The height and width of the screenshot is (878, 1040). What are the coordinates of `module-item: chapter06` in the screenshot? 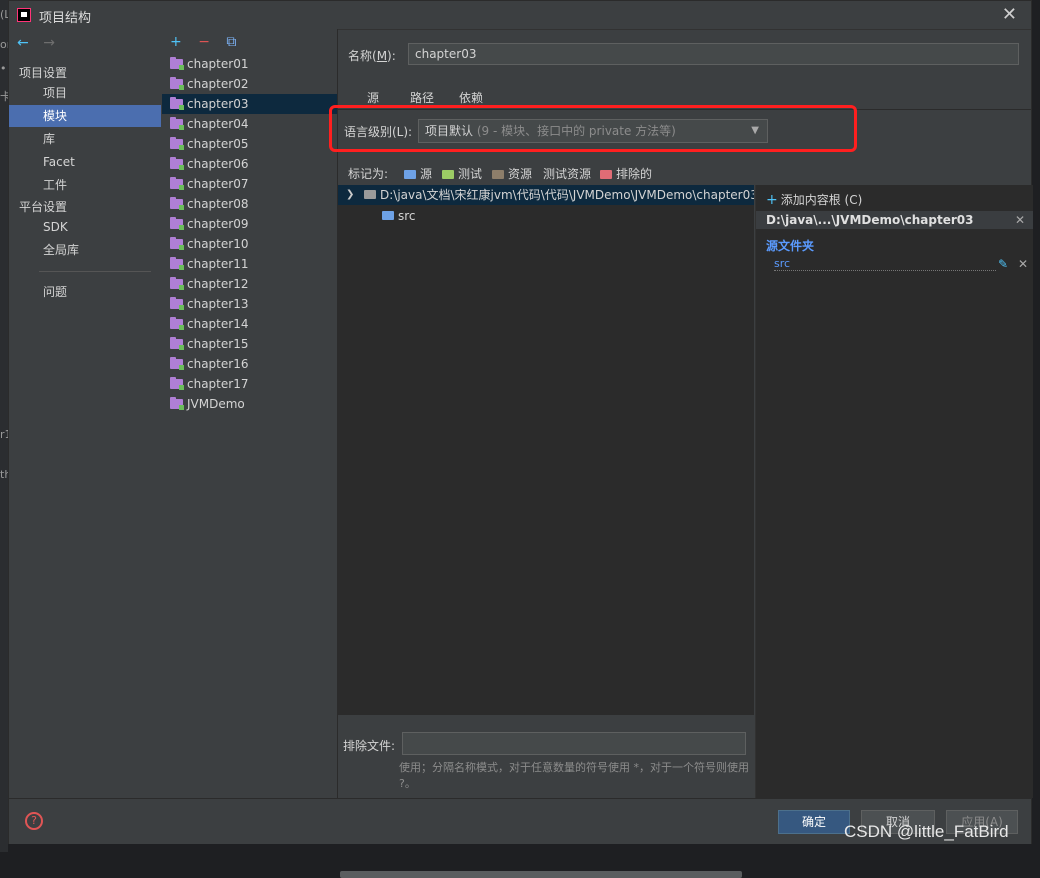 It's located at (249, 164).